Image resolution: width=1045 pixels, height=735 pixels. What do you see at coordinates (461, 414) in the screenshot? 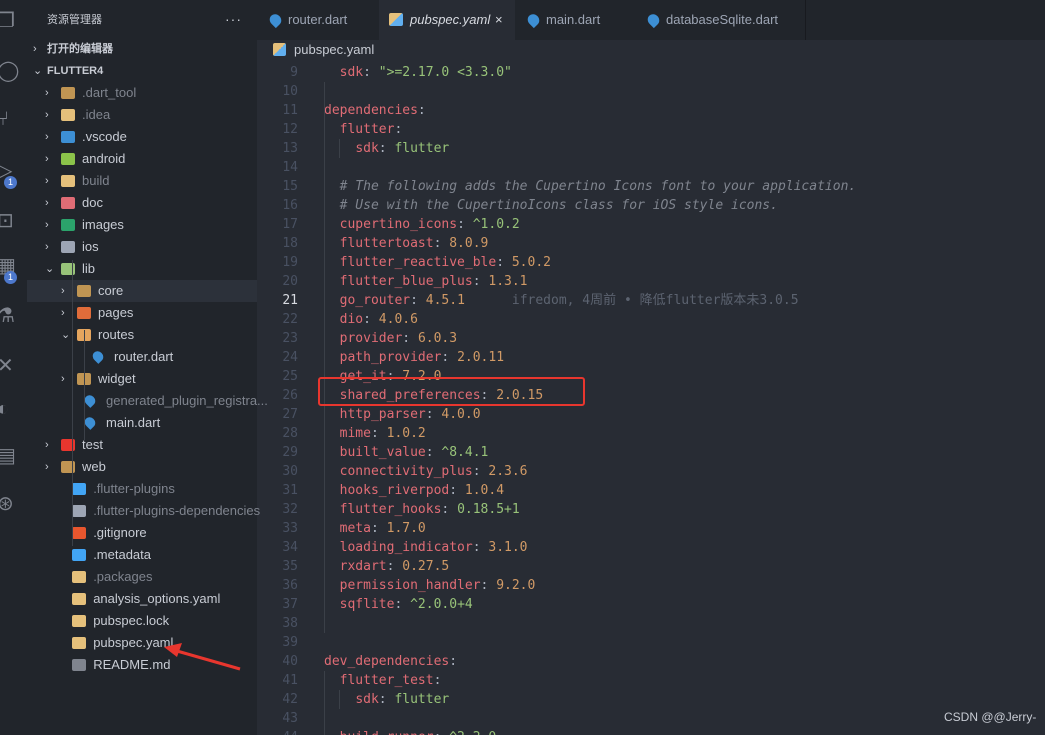
I see `code-value: 4.0.0` at bounding box center [461, 414].